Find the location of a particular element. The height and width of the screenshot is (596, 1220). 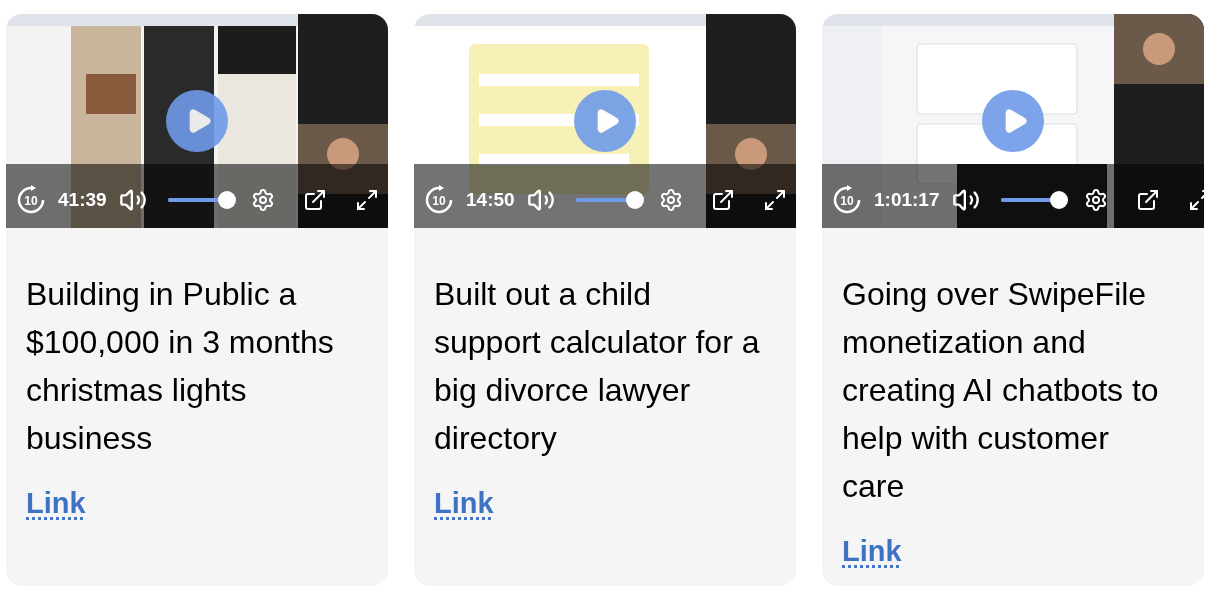

card-title: Building in Public a $100,000 in 3 months christmas lights business is located at coordinates (180, 366).